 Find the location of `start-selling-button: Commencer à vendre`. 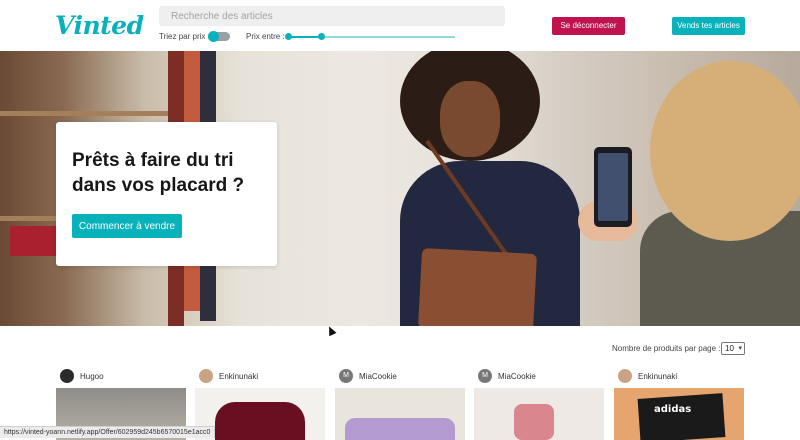

start-selling-button: Commencer à vendre is located at coordinates (127, 226).